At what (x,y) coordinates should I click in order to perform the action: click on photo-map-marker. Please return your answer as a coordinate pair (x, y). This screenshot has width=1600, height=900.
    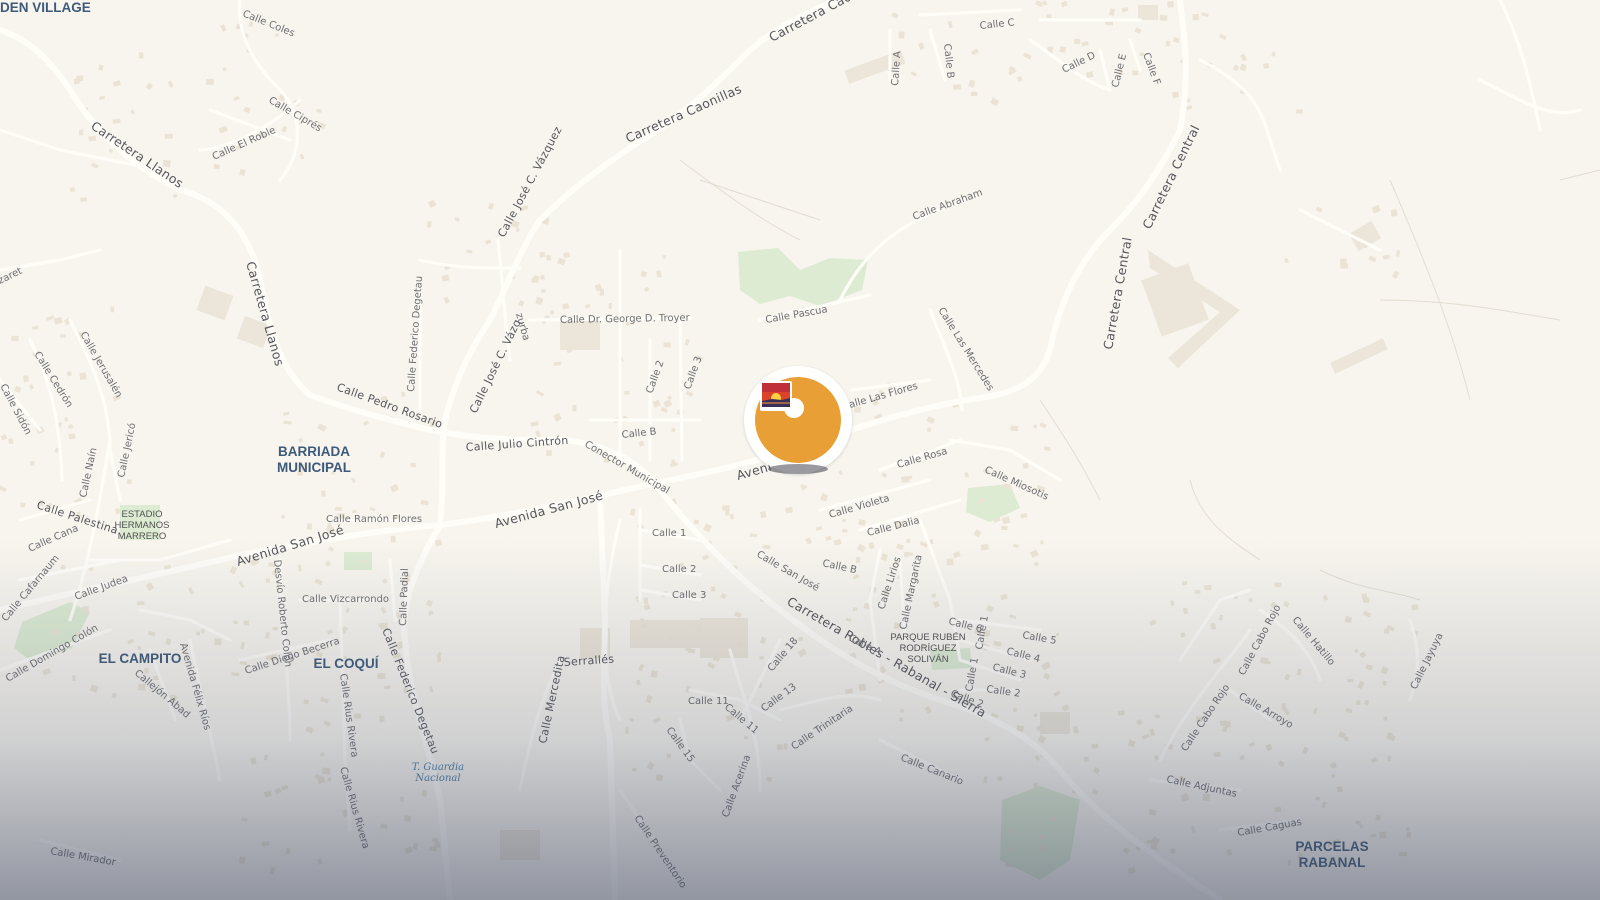
    Looking at the image, I should click on (798, 420).